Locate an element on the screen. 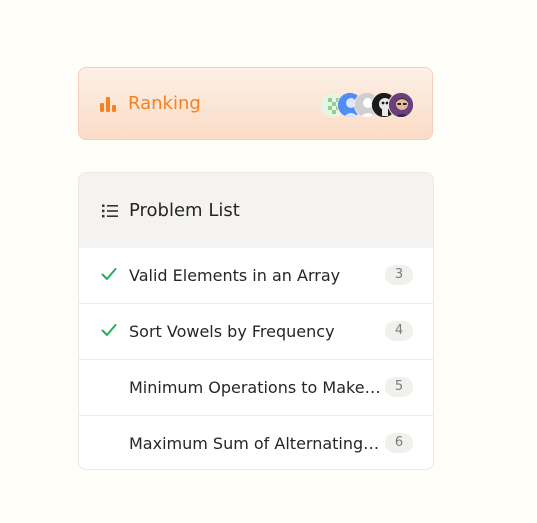  problem-count-badge: 3 is located at coordinates (399, 275).